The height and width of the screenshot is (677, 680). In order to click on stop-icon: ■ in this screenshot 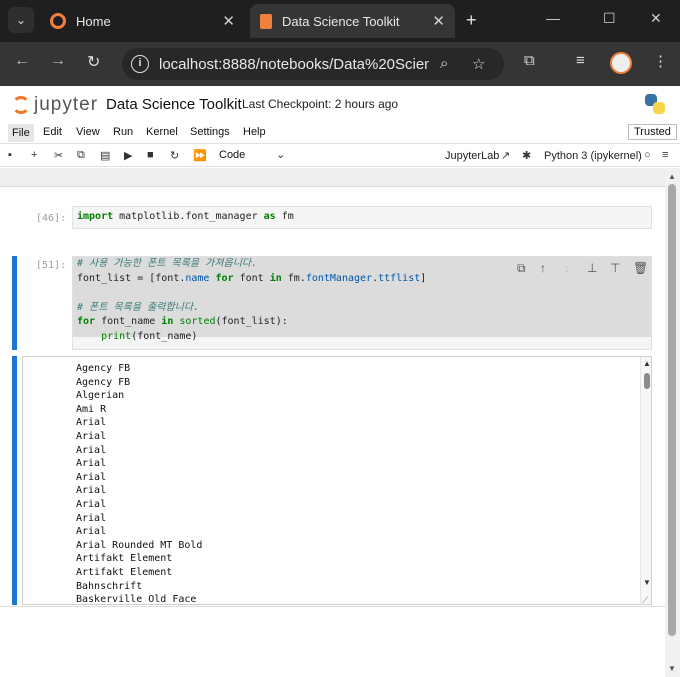, I will do `click(150, 155)`.